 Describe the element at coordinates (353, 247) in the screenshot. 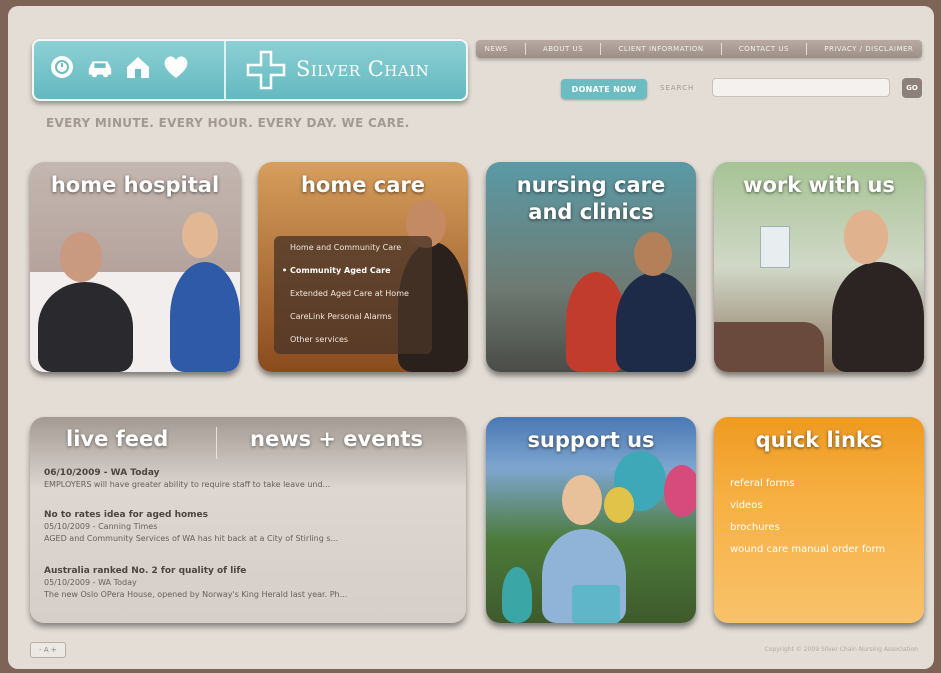

I see `submenu-item: Home and Community Care` at that location.